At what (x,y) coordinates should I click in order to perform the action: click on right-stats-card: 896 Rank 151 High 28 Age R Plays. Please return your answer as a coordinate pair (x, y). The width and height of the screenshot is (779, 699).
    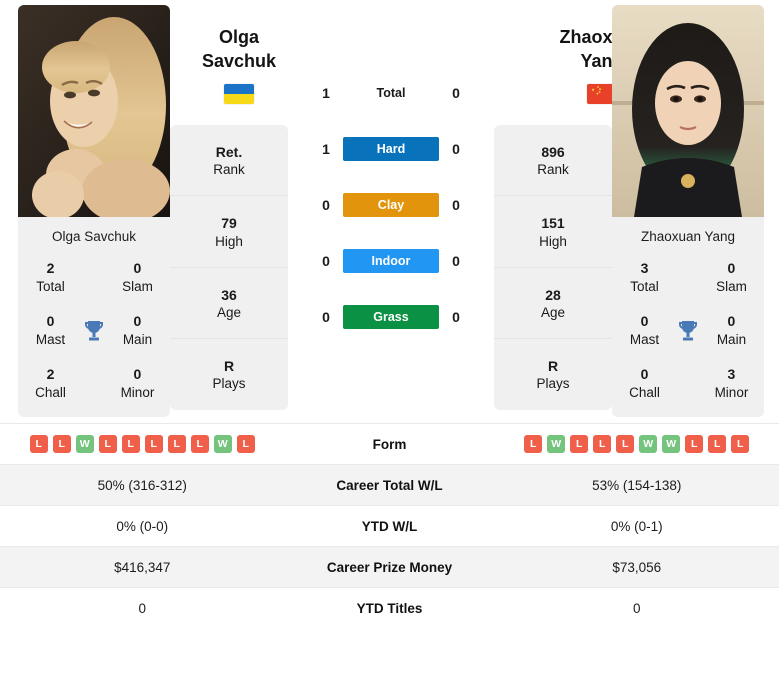
    Looking at the image, I should click on (553, 267).